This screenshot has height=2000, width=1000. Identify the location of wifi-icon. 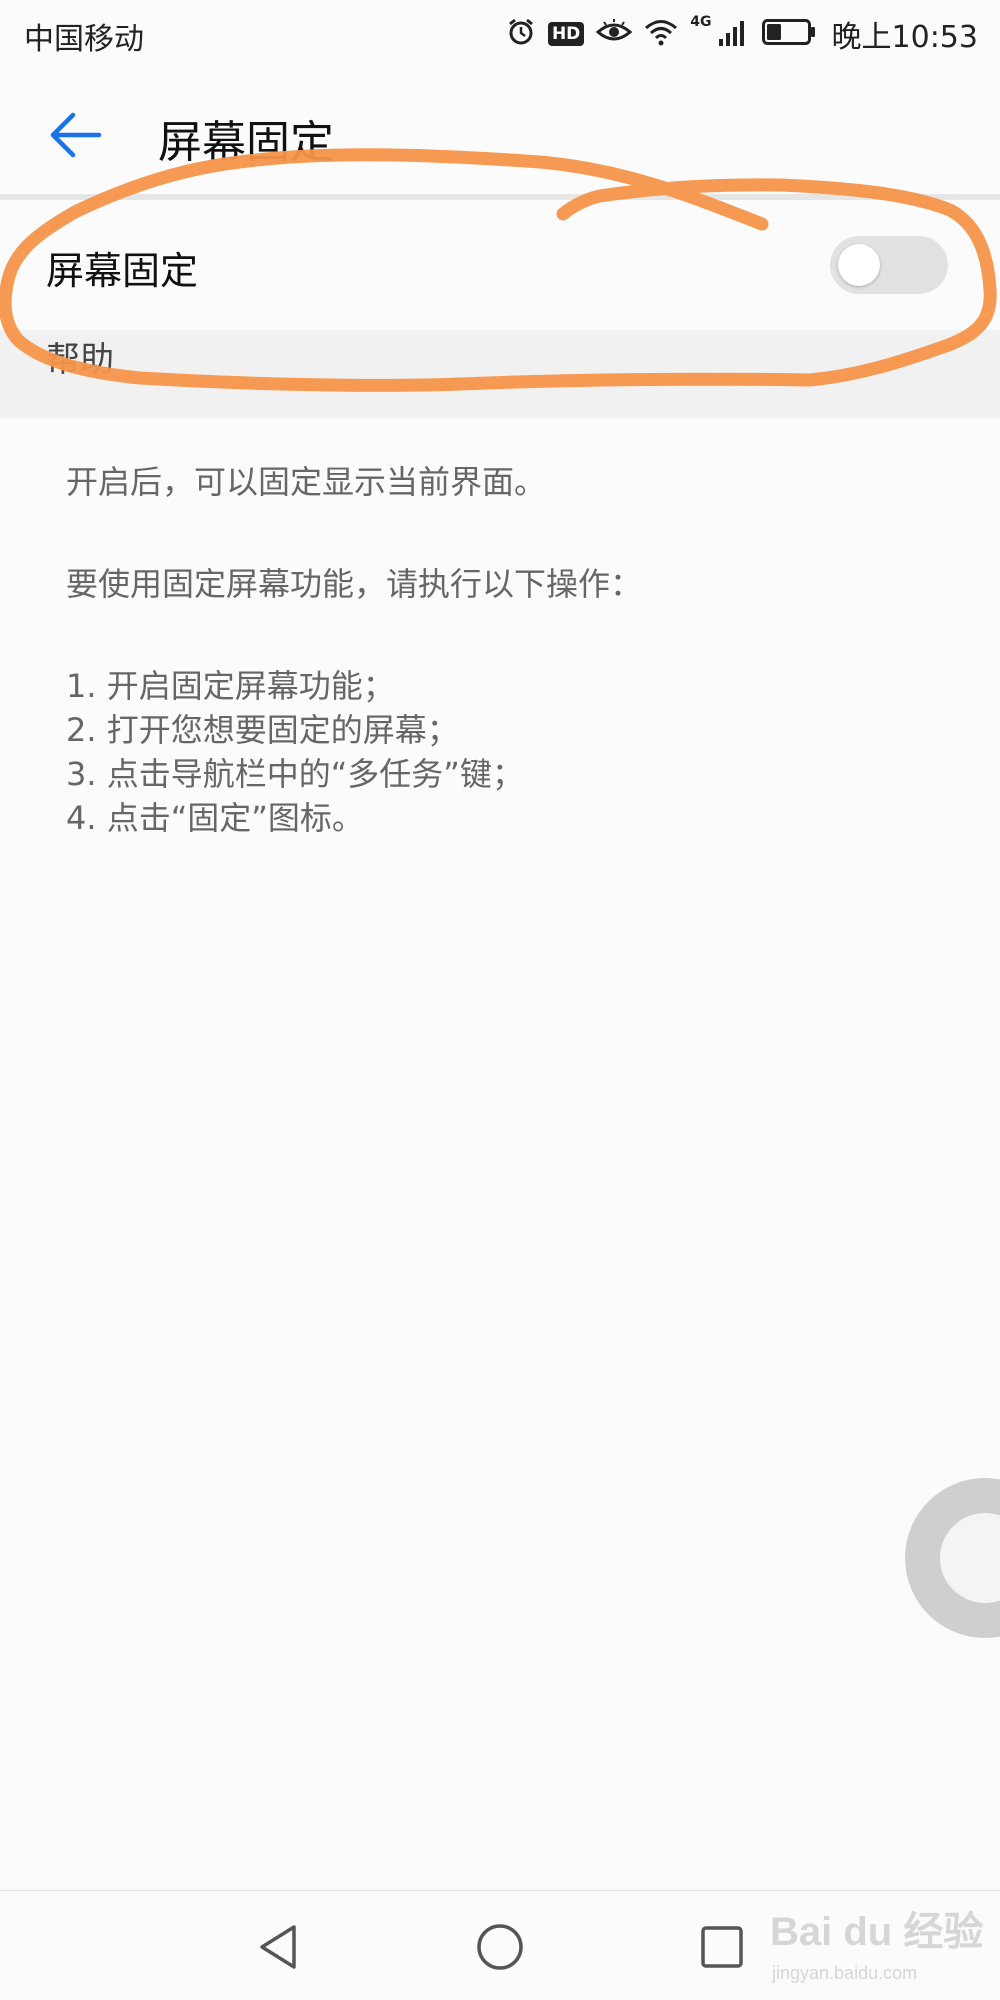
(661, 34).